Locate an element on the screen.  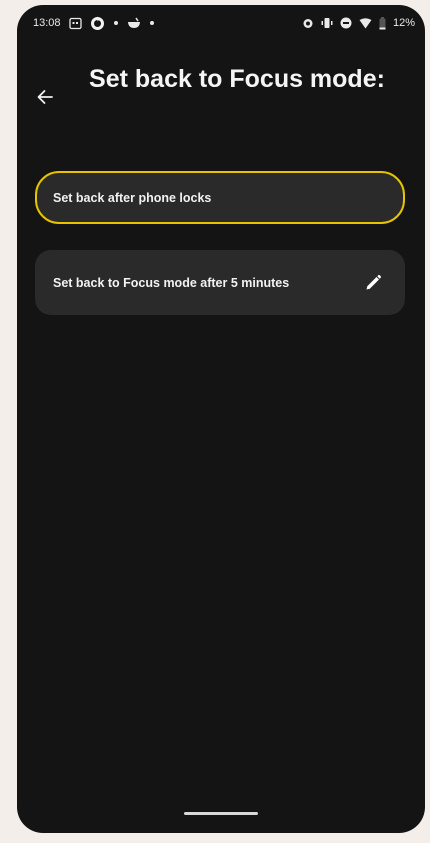
back-button is located at coordinates (45, 97).